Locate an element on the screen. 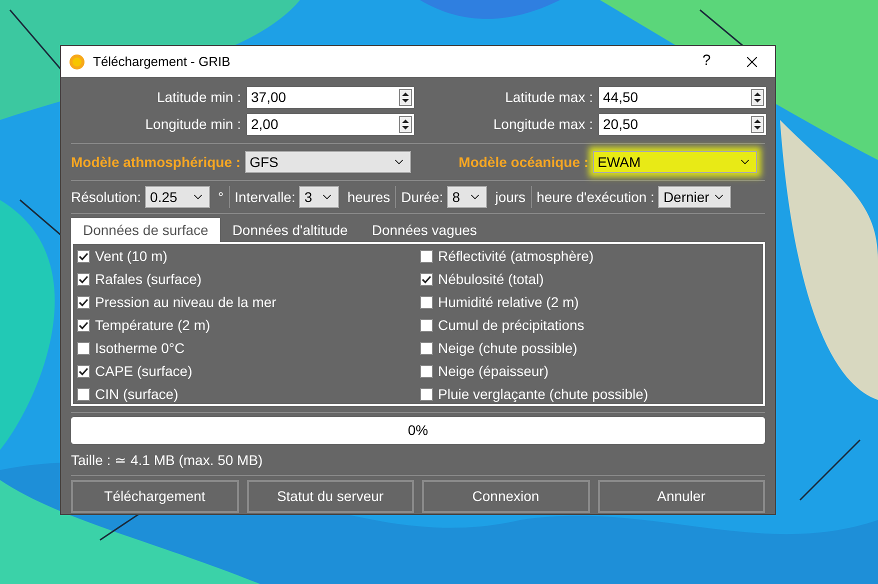 The height and width of the screenshot is (584, 878). size-text: Taille : ≃ 4.1 MB (max. 50 MB) is located at coordinates (418, 463).